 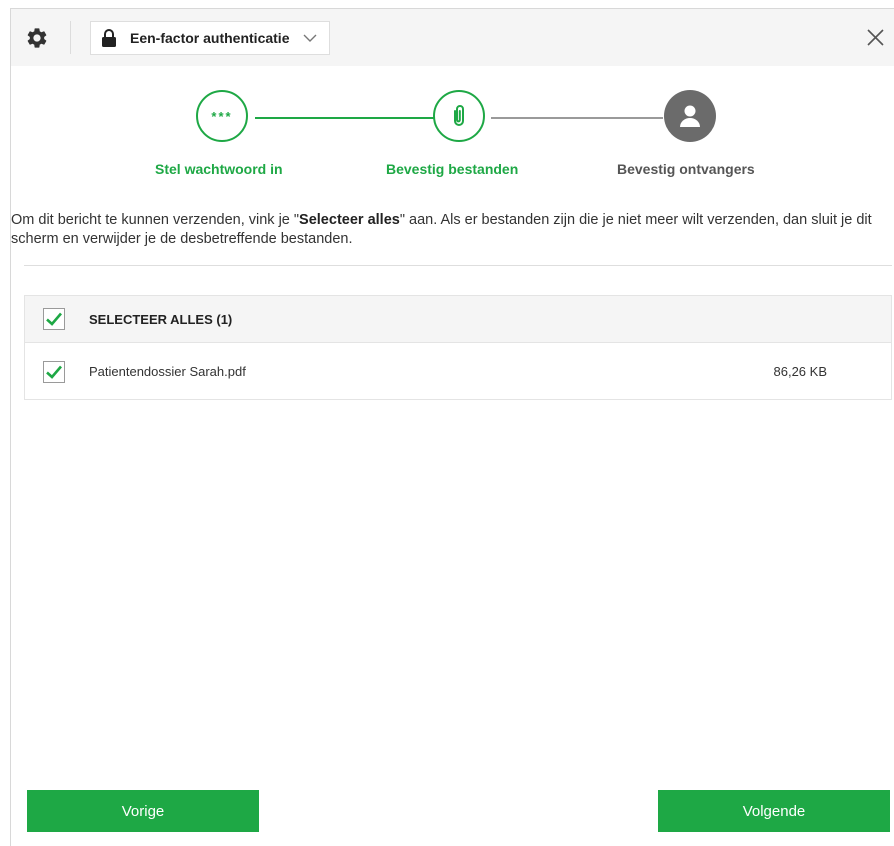 I want to click on gear-icon, so click(x=37, y=38).